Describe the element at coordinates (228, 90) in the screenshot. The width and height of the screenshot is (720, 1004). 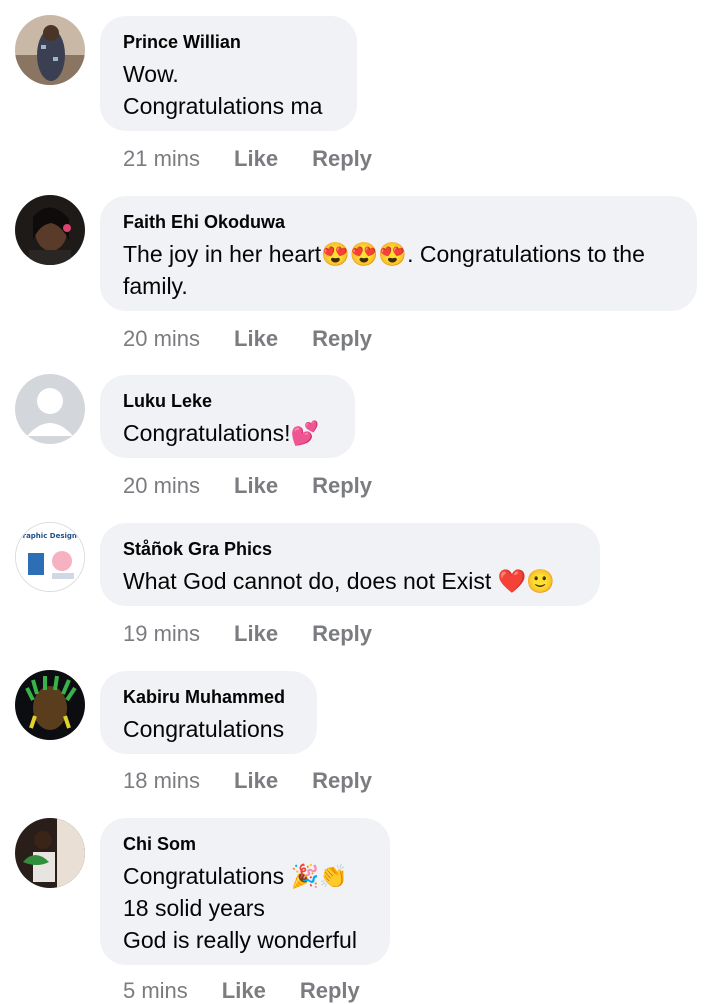
I see `comment-text: Wow. Congratulations ma` at that location.